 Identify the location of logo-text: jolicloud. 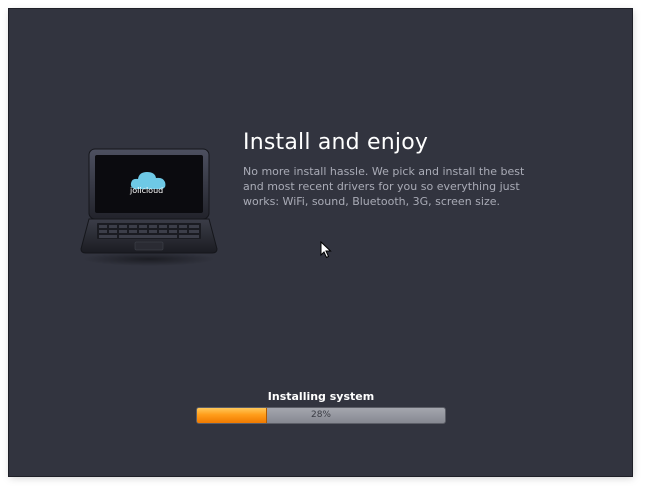
(147, 190).